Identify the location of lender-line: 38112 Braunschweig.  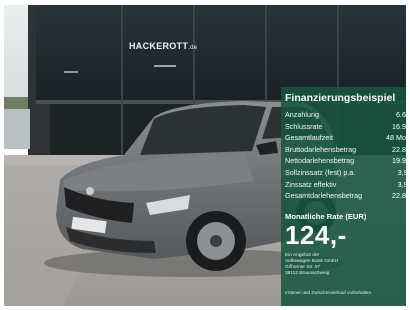
(307, 274).